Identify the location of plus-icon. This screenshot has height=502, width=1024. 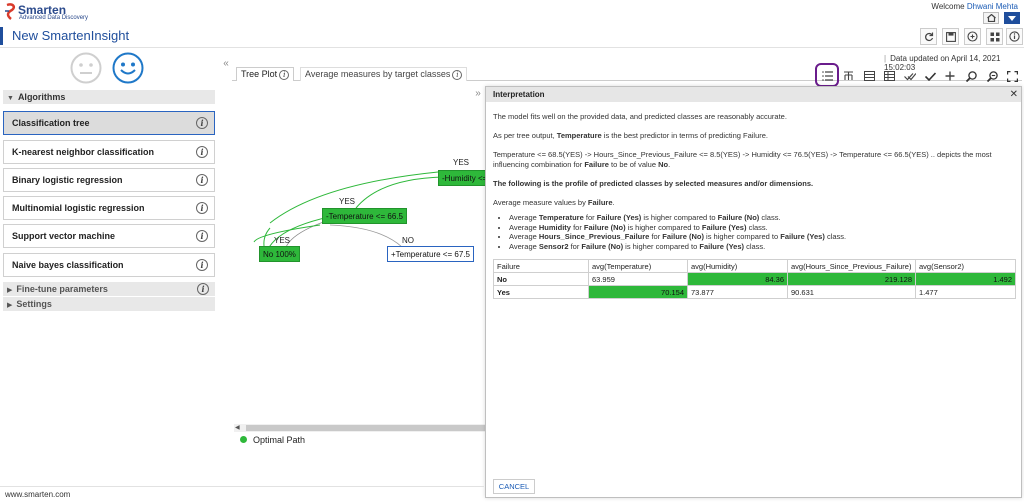
(950, 76).